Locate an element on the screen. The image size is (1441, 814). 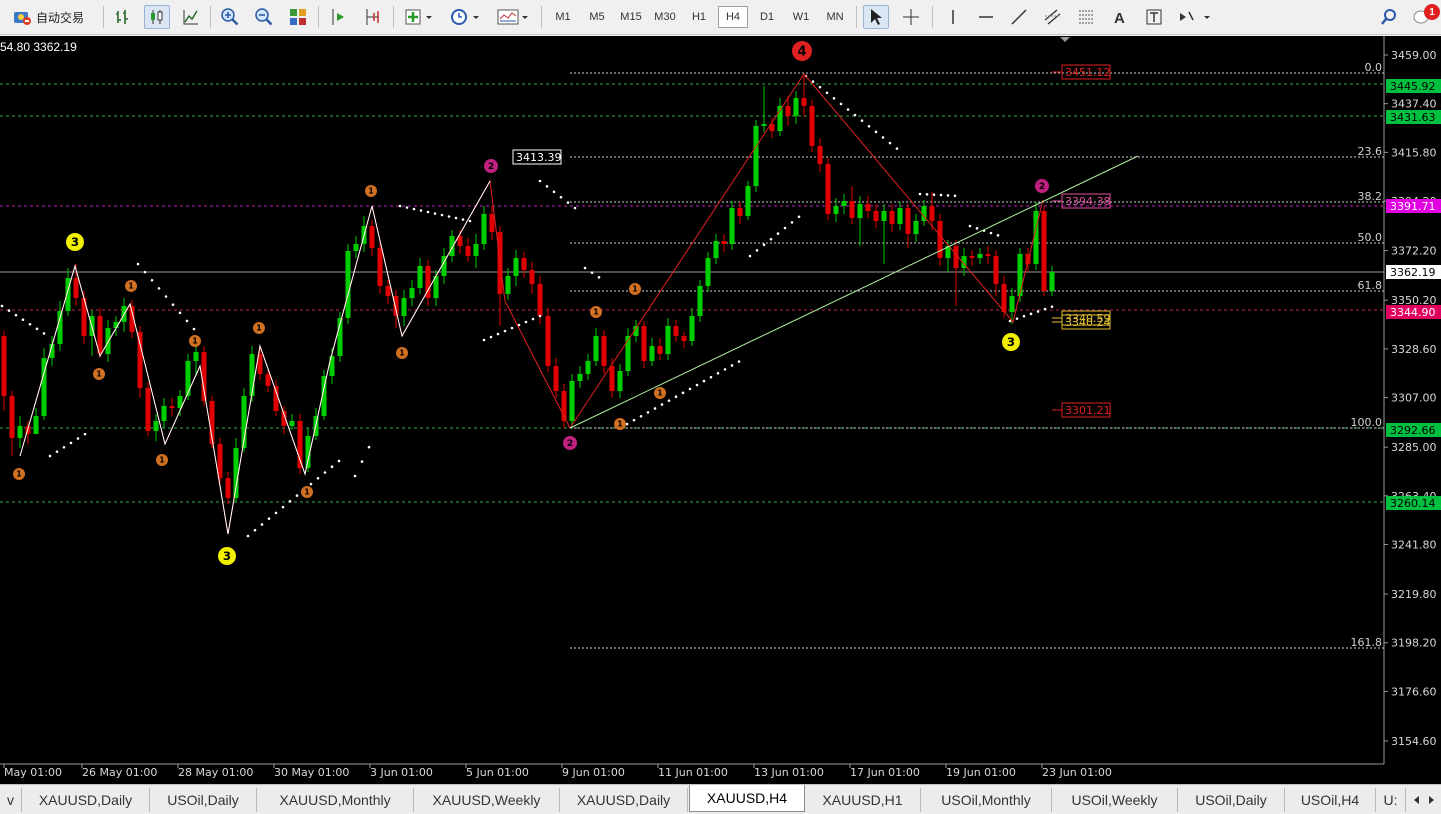
timeframe-w1: W1 is located at coordinates (801, 17).